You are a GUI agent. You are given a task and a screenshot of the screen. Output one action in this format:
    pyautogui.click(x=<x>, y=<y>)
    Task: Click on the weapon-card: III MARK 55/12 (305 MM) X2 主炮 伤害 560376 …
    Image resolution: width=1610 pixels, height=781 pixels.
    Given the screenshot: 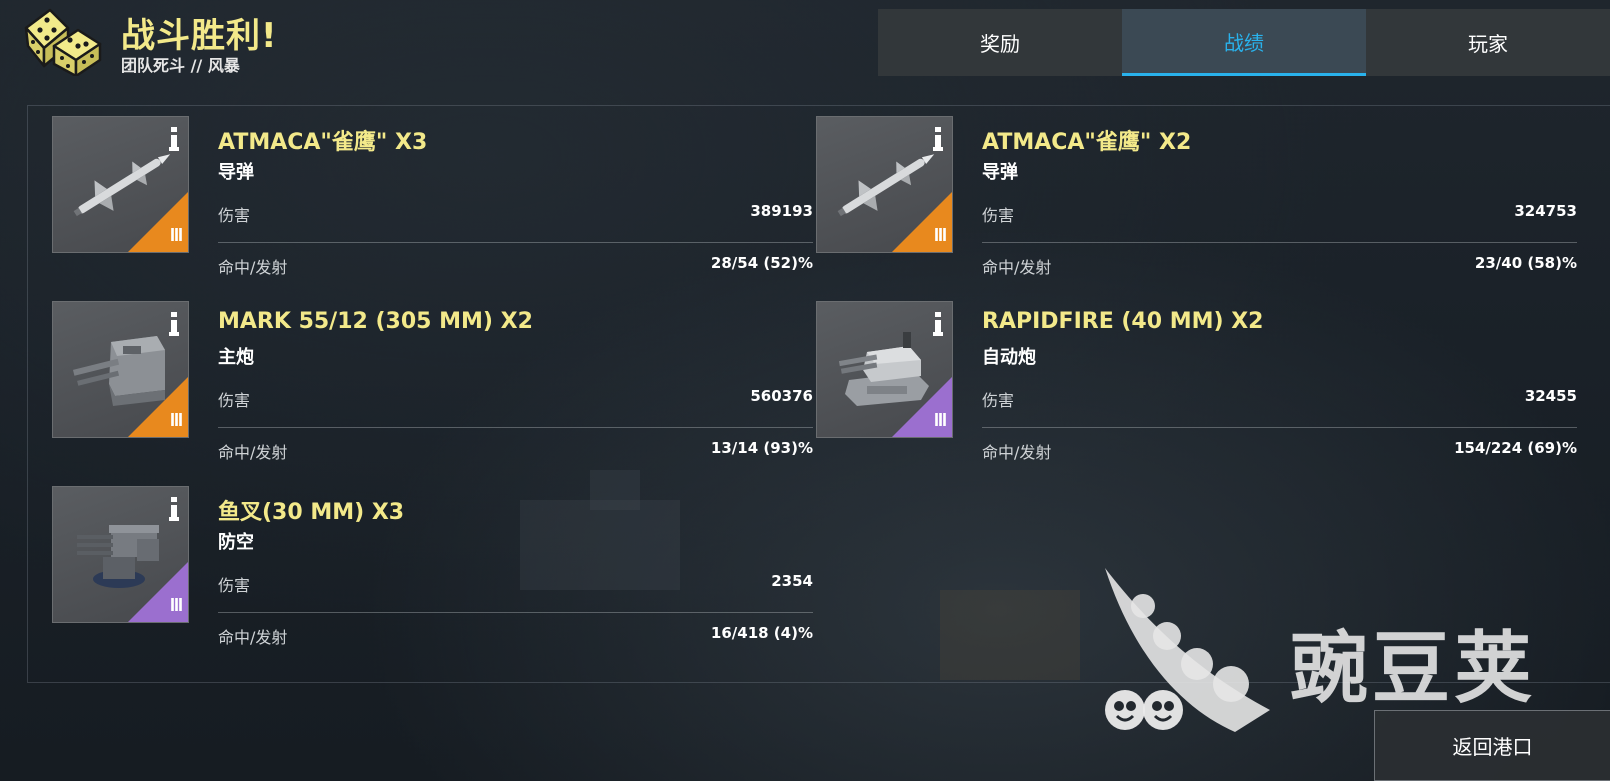 What is the action you would take?
    pyautogui.click(x=432, y=381)
    